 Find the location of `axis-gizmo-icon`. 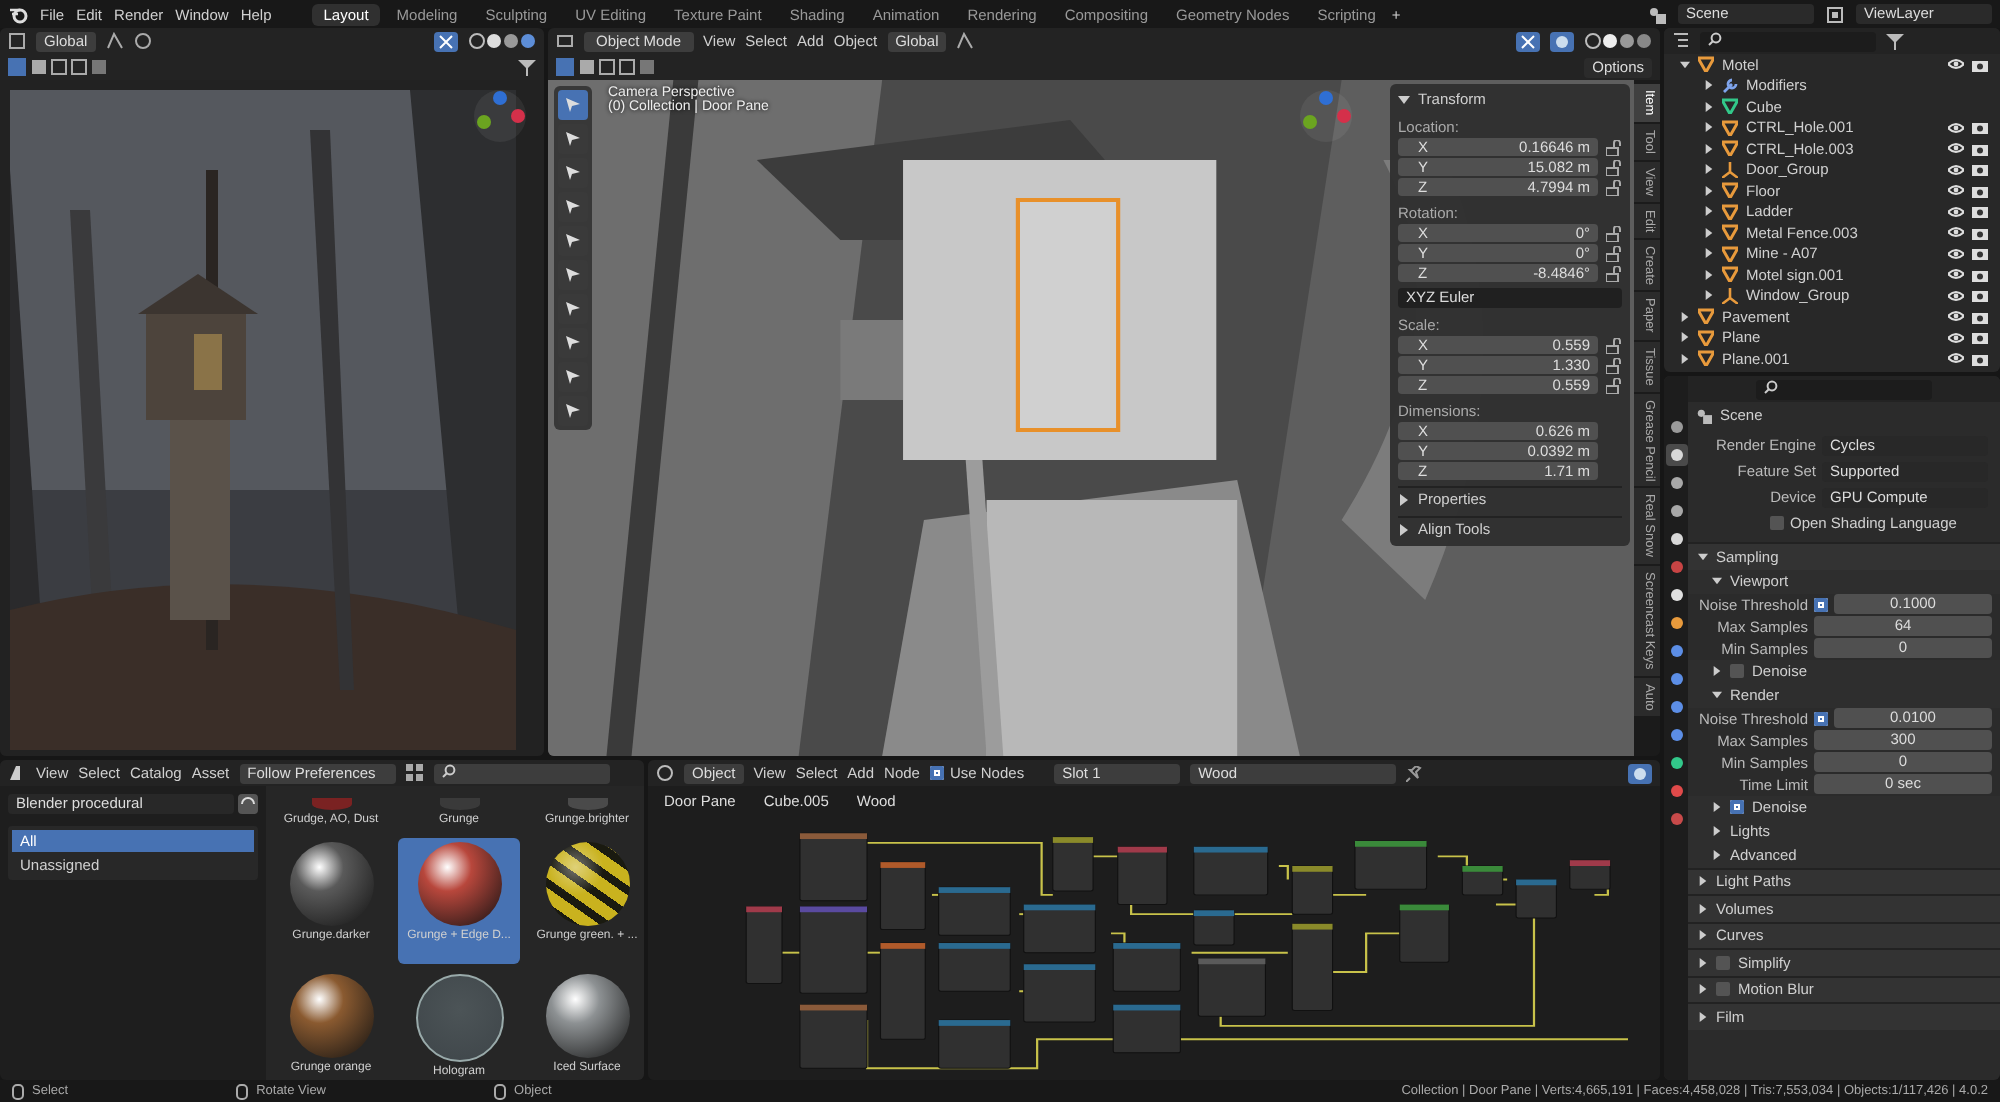

axis-gizmo-icon is located at coordinates (1326, 116).